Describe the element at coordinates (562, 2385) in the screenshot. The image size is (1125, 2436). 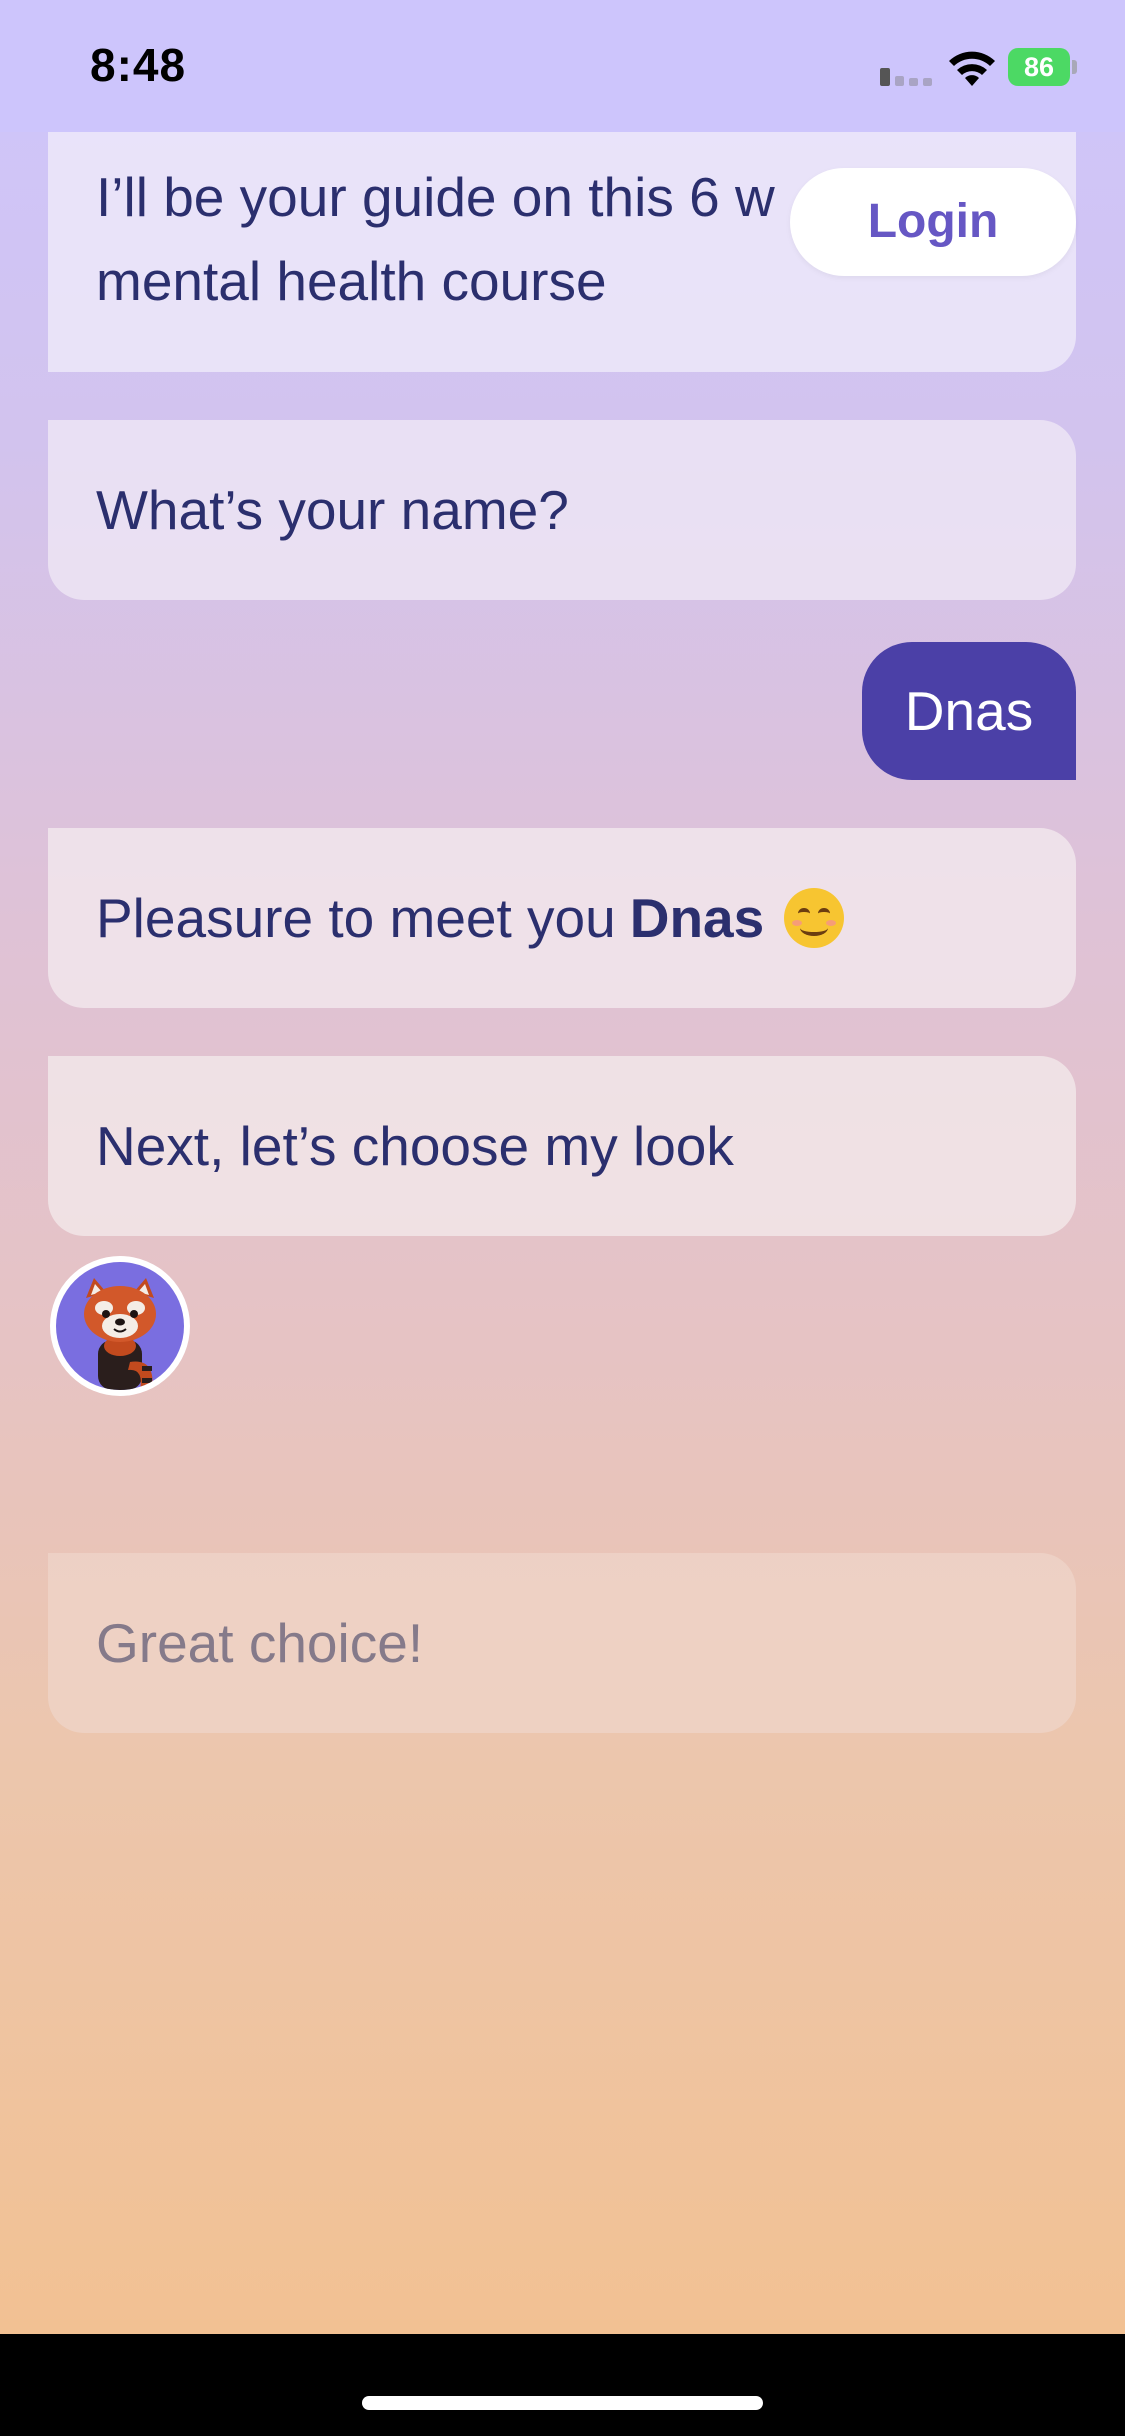
I see `home-bar-area` at that location.